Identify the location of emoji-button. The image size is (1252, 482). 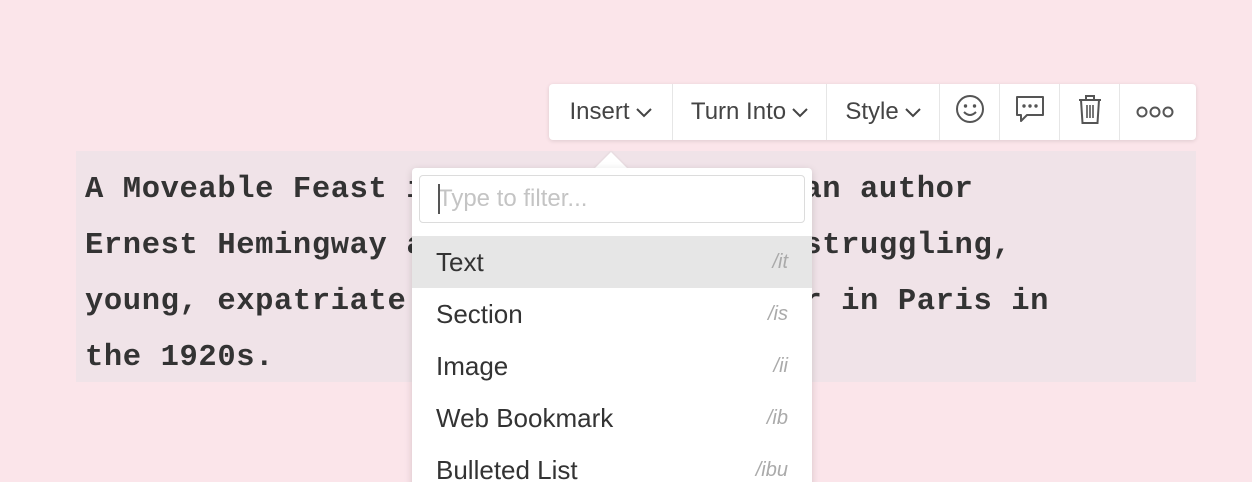
(970, 112).